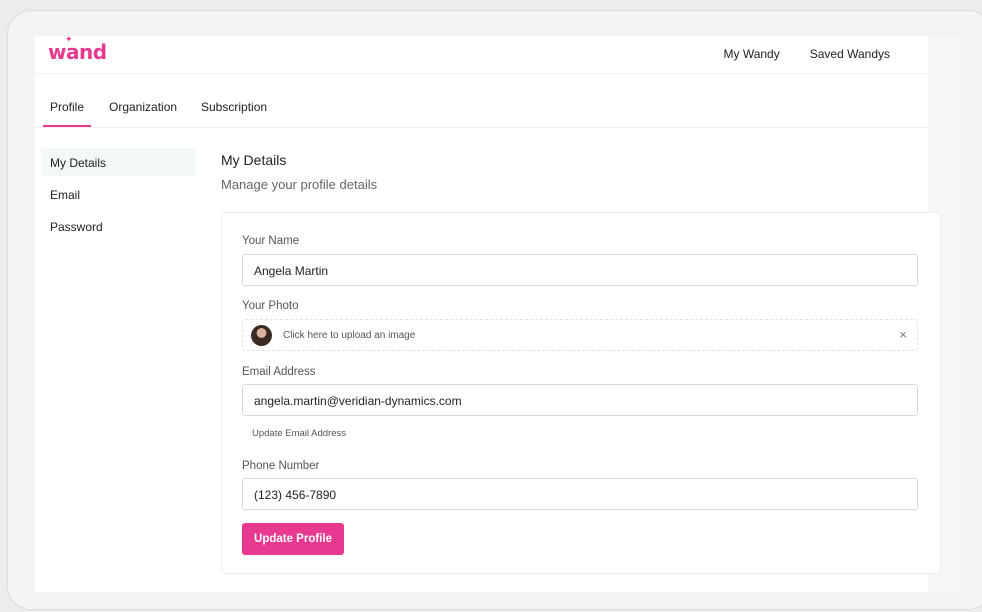 Image resolution: width=982 pixels, height=612 pixels. What do you see at coordinates (903, 334) in the screenshot?
I see `close-icon: ×` at bounding box center [903, 334].